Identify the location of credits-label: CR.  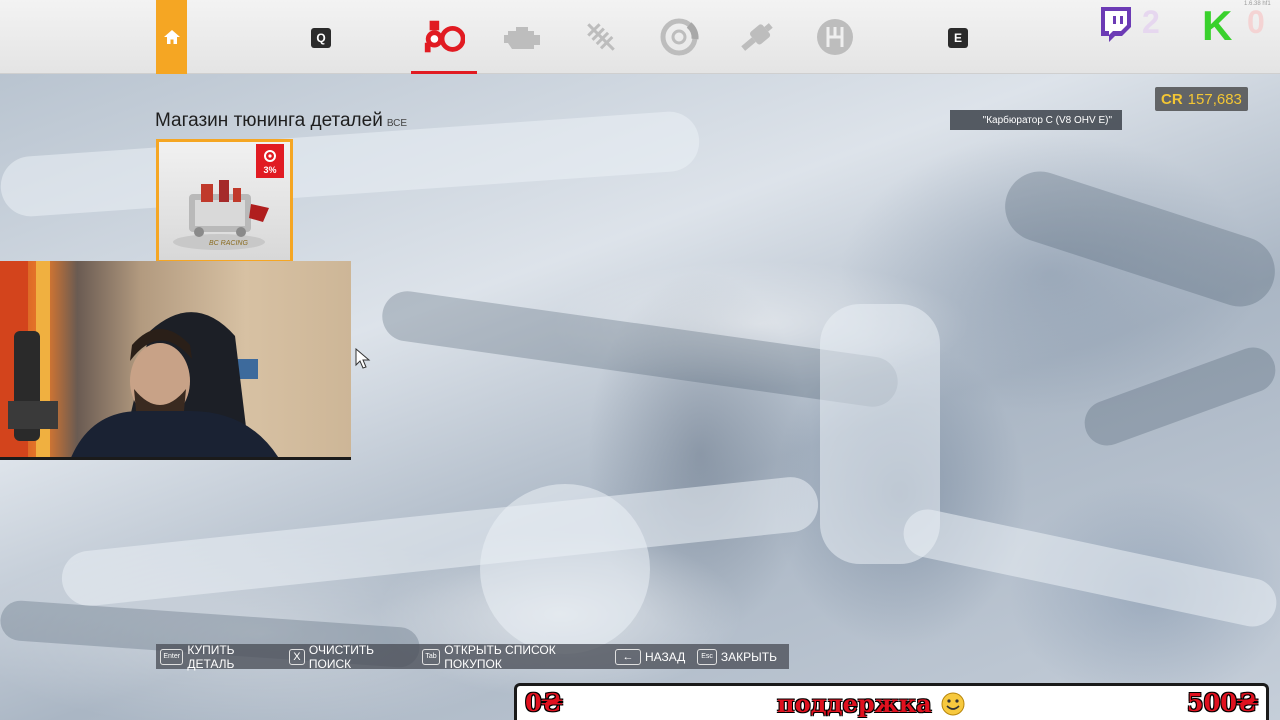
(1172, 99).